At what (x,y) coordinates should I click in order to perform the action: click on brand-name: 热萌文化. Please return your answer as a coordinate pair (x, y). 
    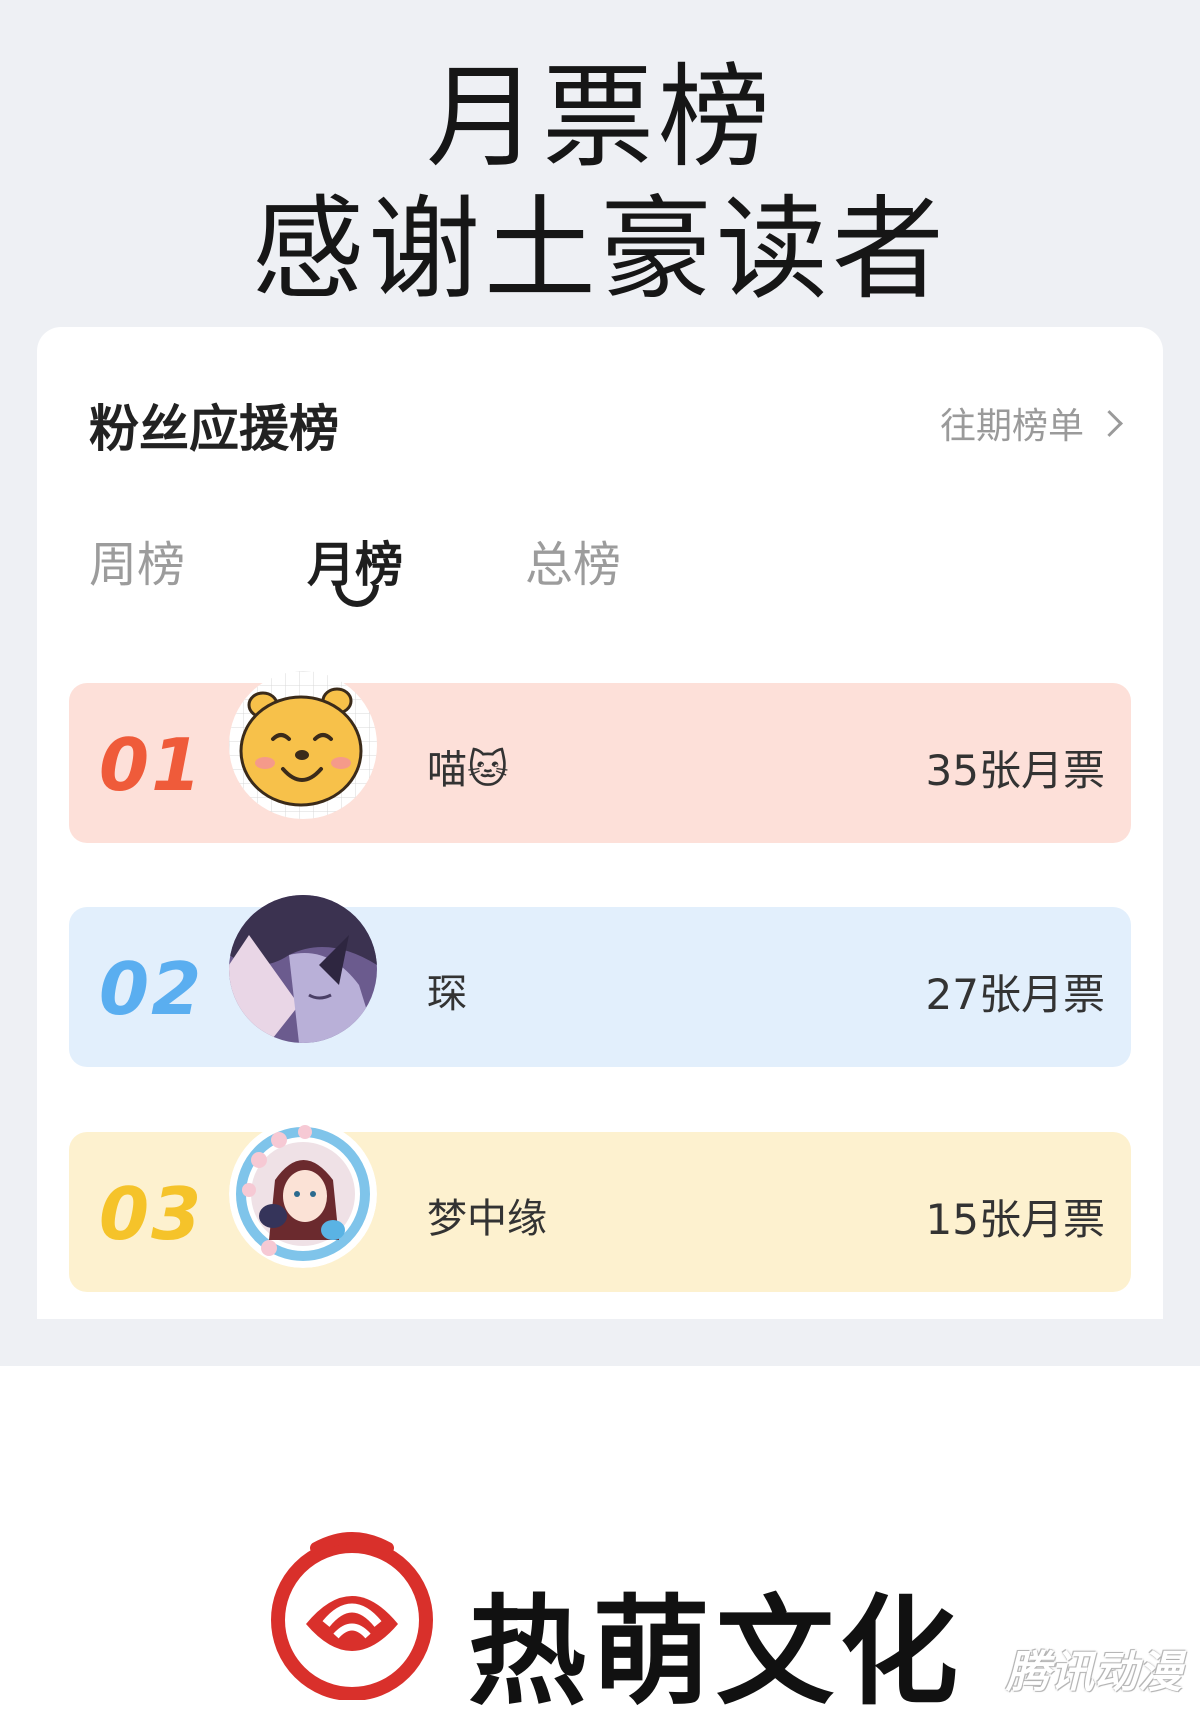
    Looking at the image, I should click on (716, 1652).